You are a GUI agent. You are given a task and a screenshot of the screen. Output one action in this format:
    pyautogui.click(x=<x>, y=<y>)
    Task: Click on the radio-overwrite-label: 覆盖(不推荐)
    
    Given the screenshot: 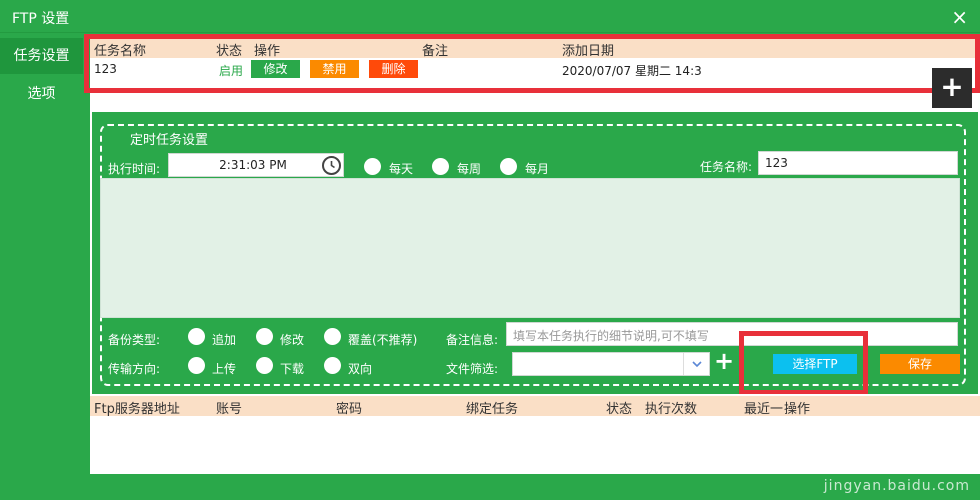 What is the action you would take?
    pyautogui.click(x=383, y=340)
    